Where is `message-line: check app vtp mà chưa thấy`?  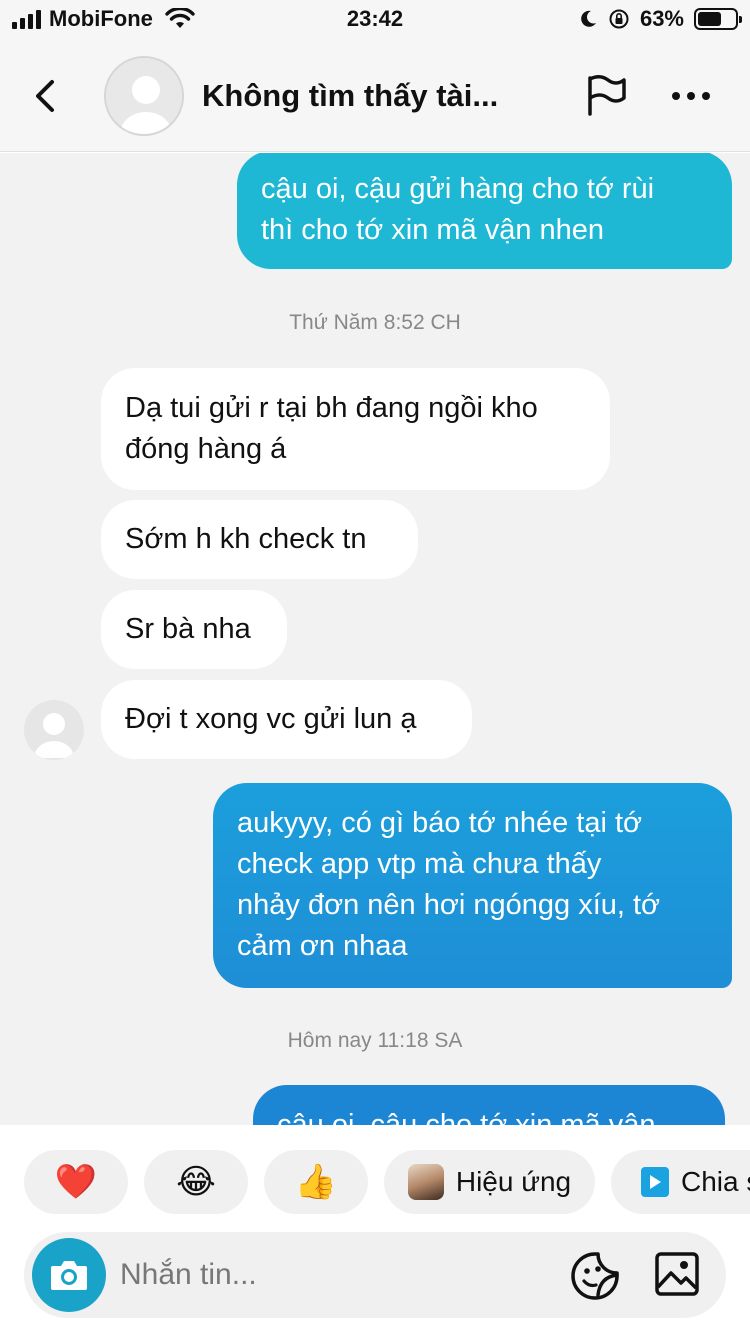 message-line: check app vtp mà chưa thấy is located at coordinates (419, 864).